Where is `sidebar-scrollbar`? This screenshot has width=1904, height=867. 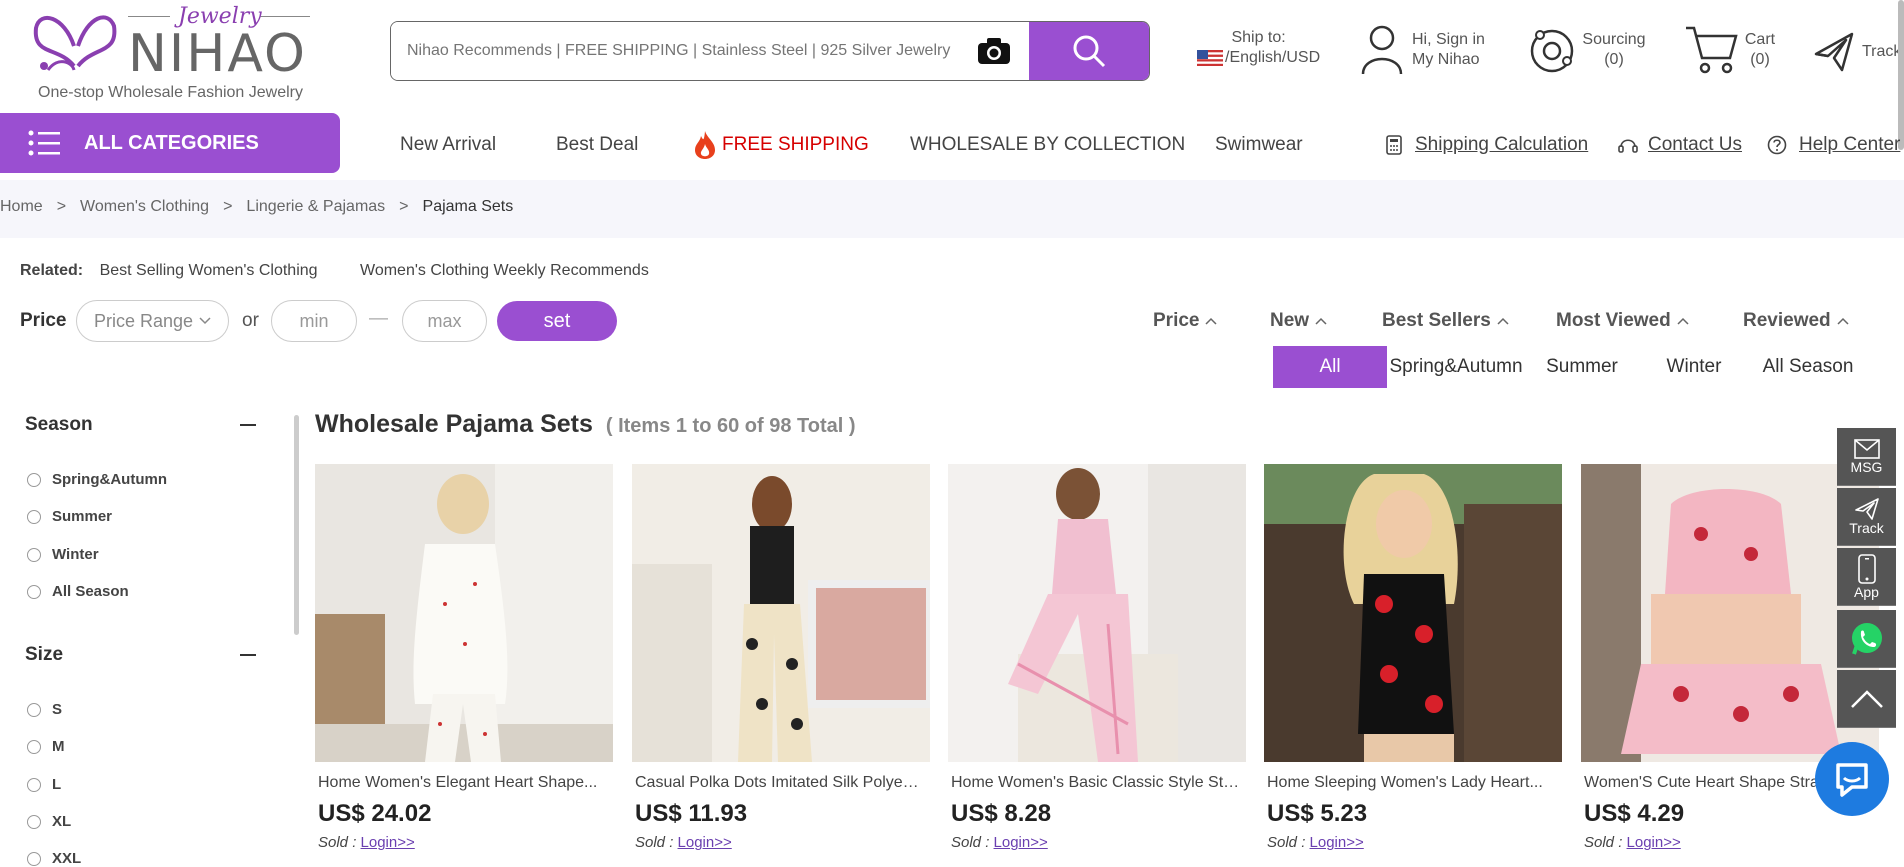 sidebar-scrollbar is located at coordinates (296, 525).